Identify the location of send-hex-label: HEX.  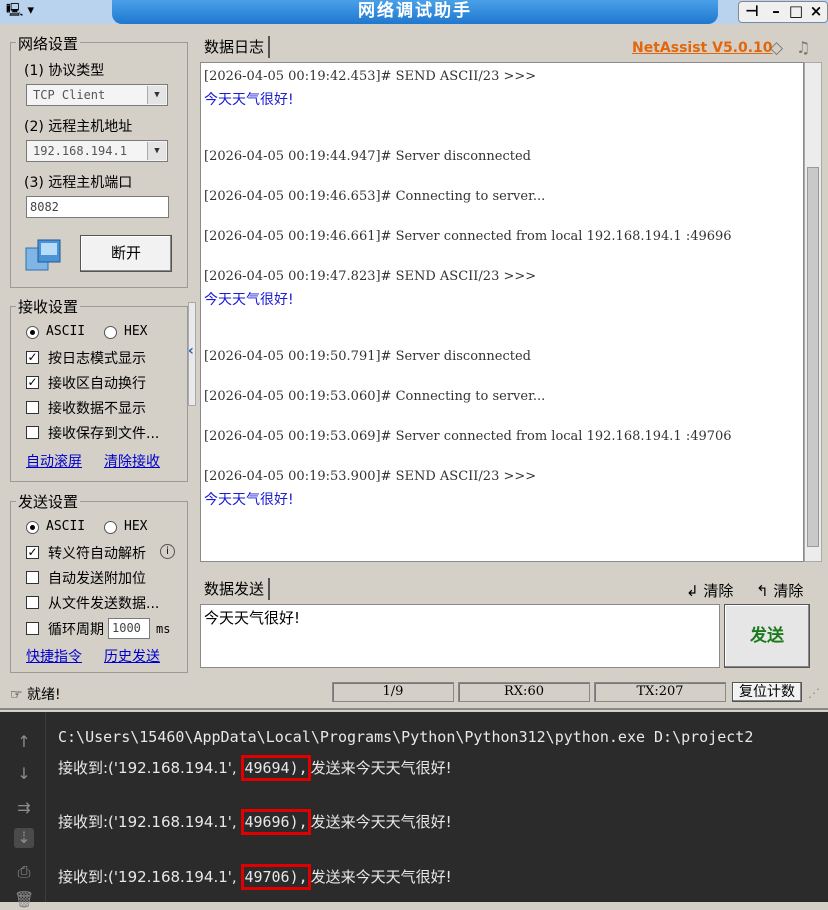
(136, 526).